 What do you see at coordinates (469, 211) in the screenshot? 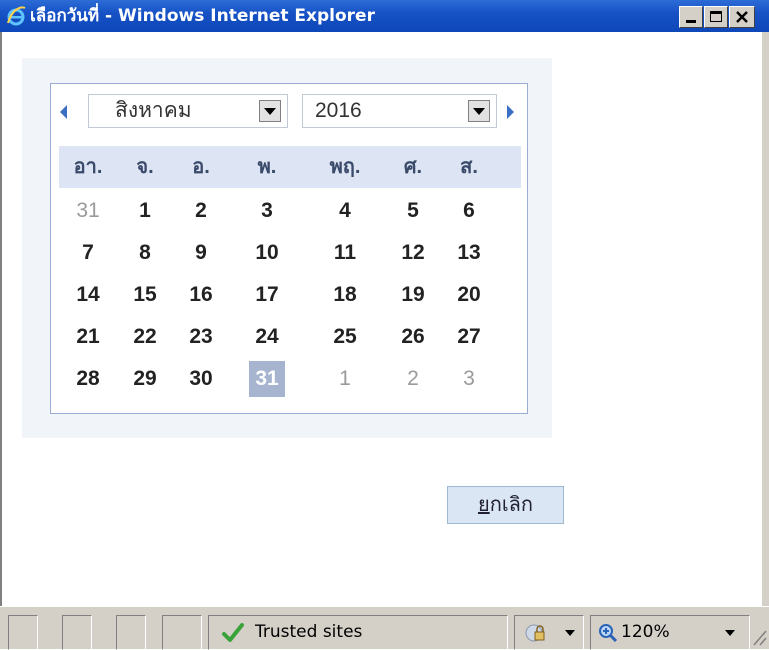
I see `calendar-day: 6` at bounding box center [469, 211].